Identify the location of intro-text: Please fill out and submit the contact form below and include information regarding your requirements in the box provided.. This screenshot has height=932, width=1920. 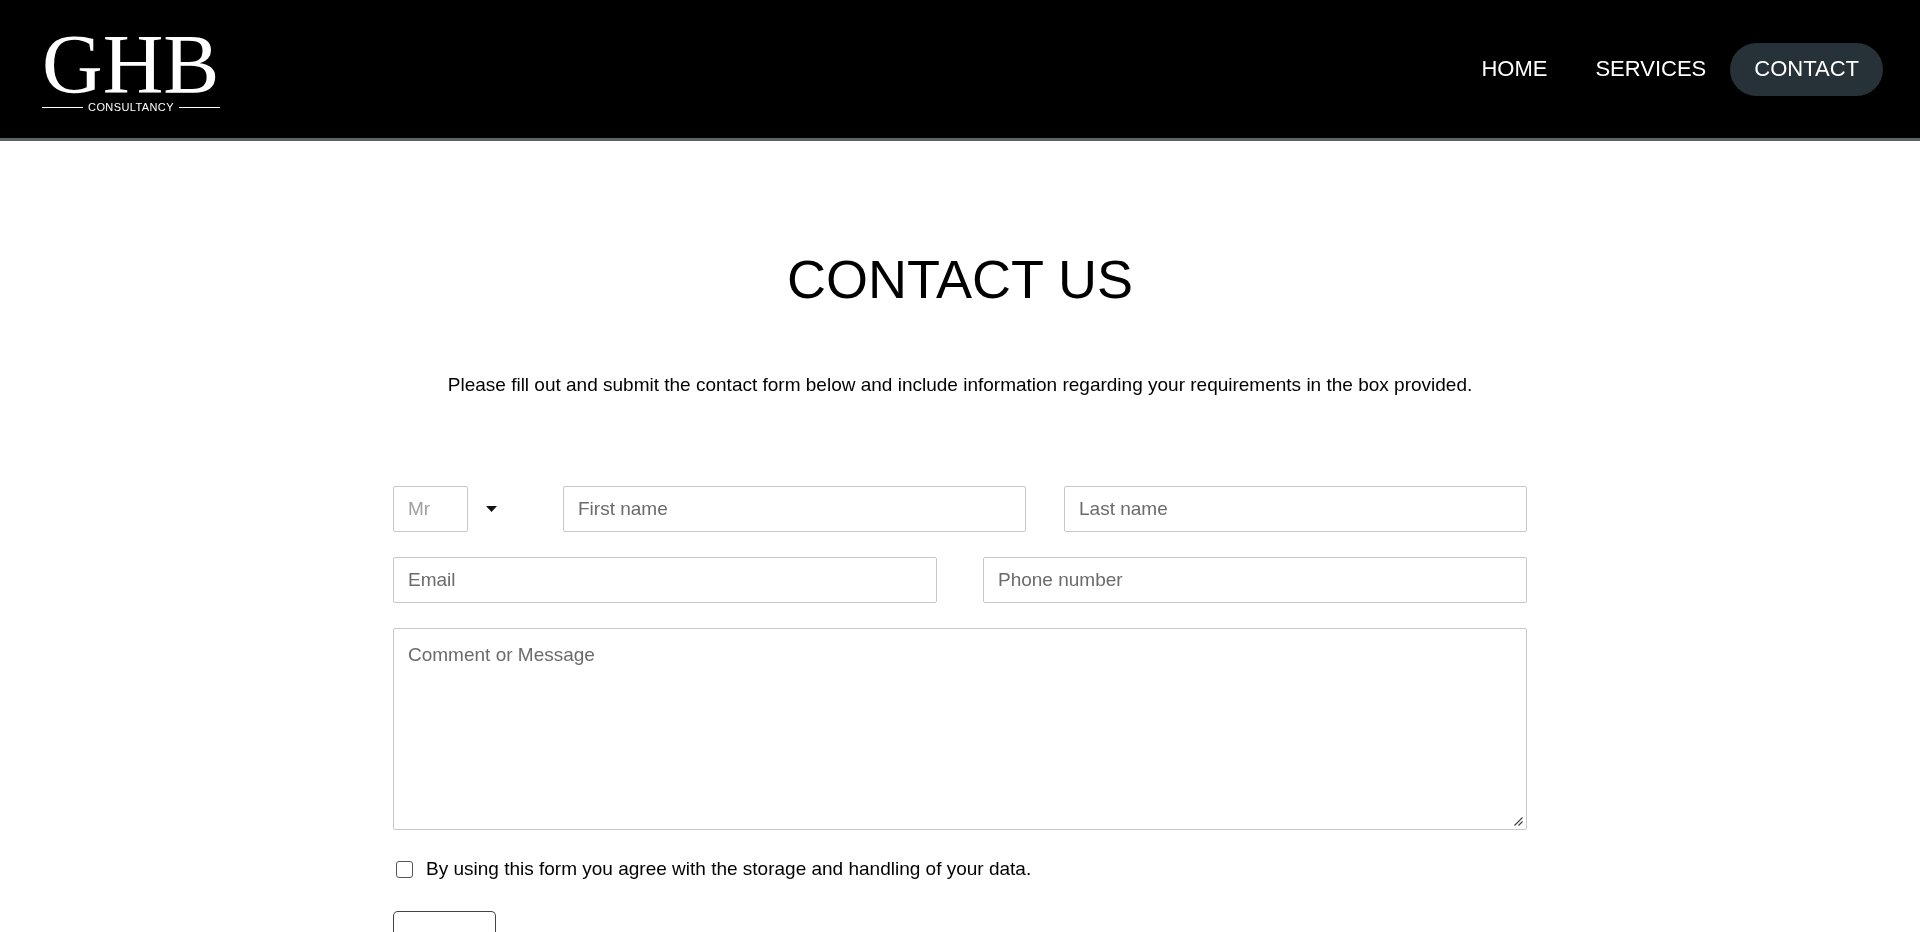
(960, 385).